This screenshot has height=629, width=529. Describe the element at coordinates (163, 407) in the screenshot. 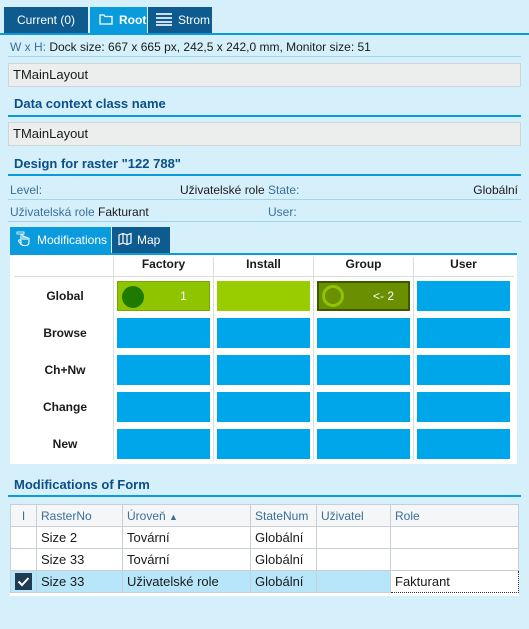

I see `cell-change-factory` at that location.